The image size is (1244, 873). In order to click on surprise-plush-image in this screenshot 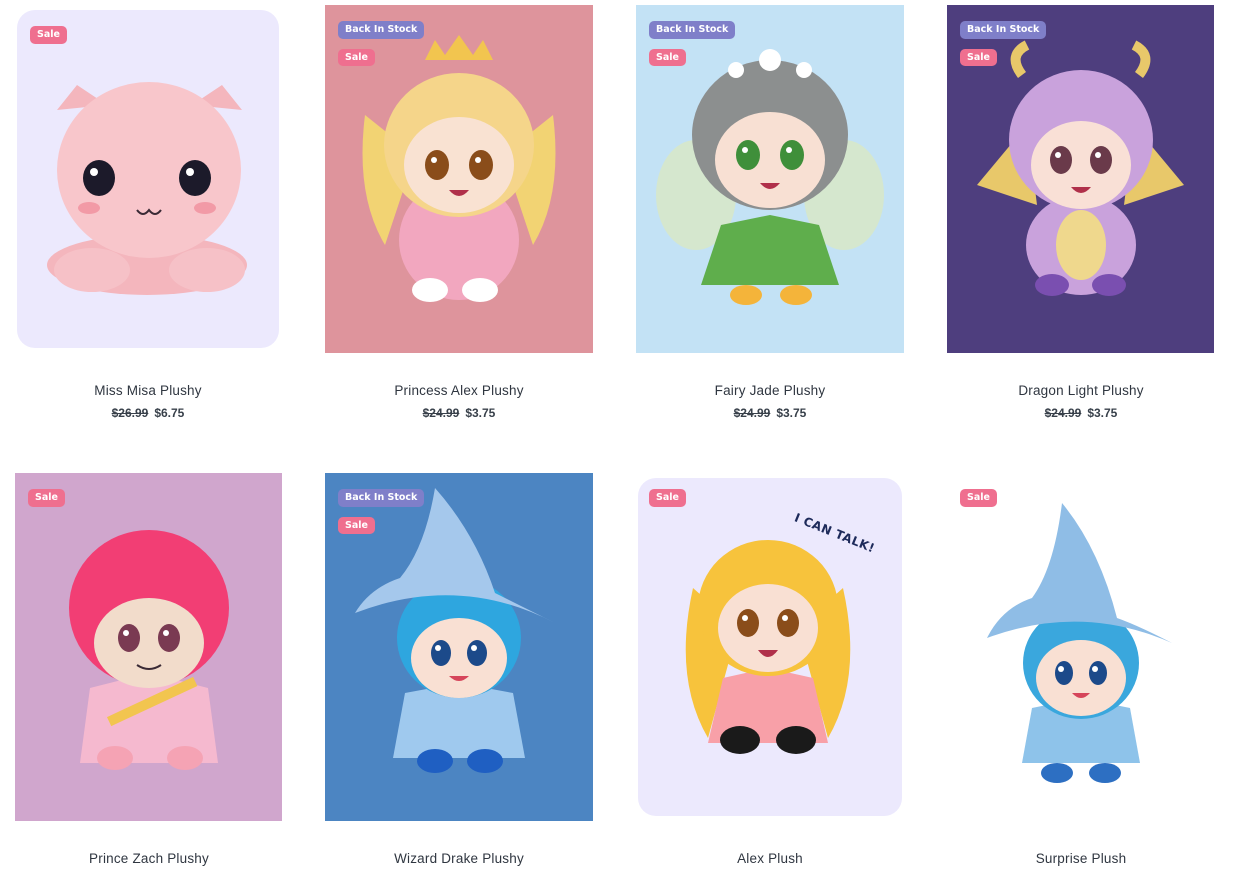, I will do `click(1079, 643)`.